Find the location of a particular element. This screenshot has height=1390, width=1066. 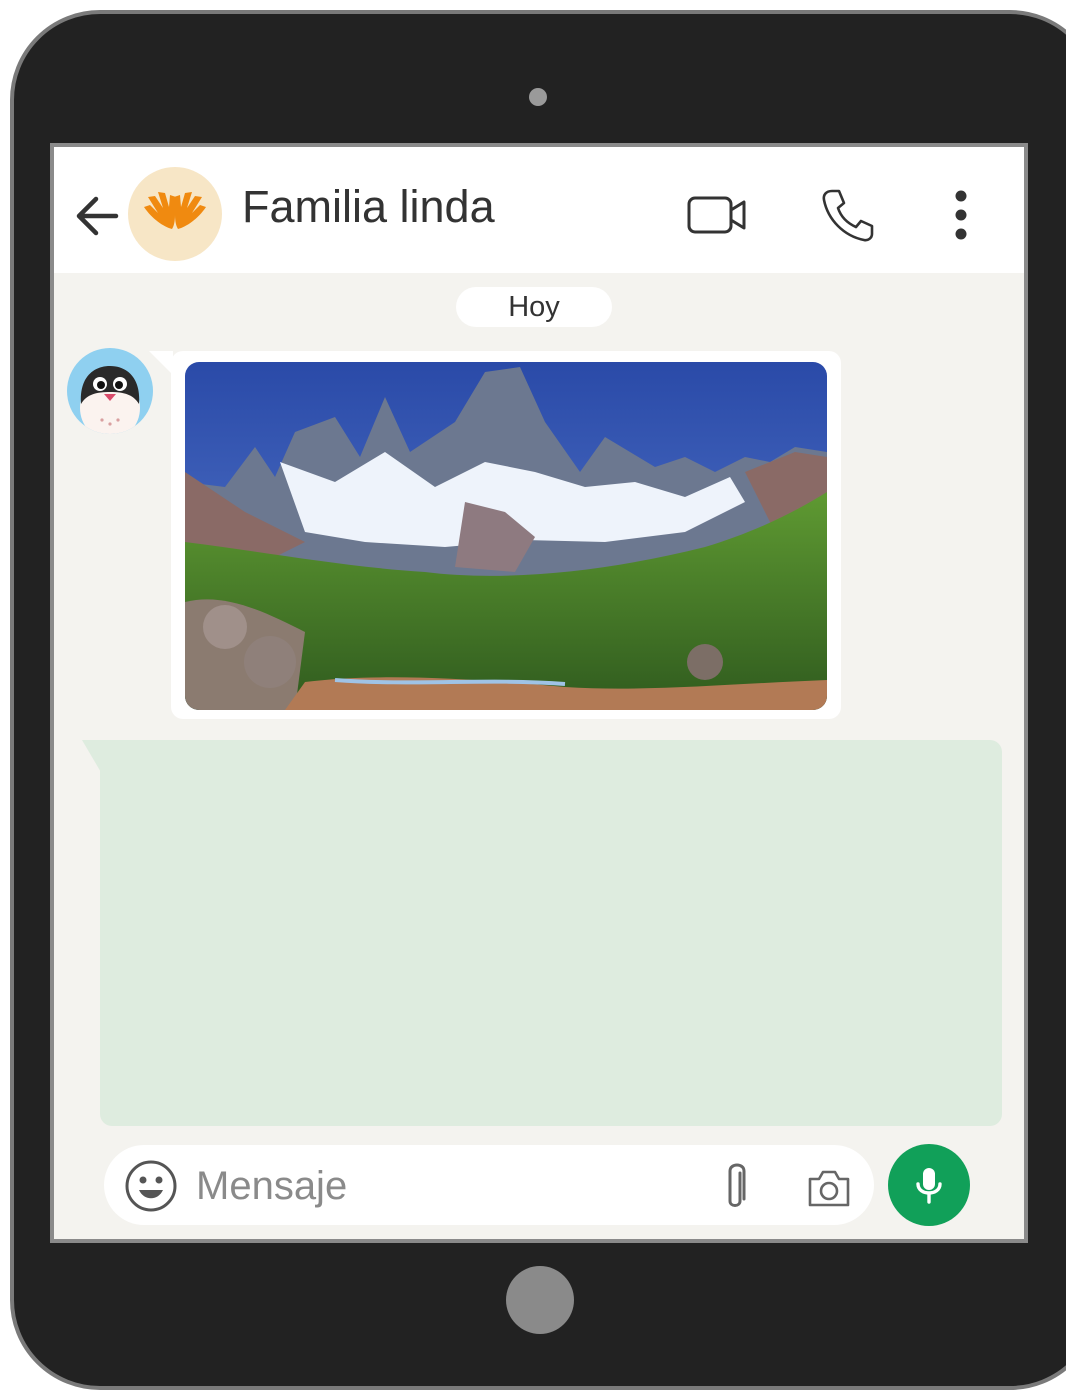

message-composer is located at coordinates (489, 1185).